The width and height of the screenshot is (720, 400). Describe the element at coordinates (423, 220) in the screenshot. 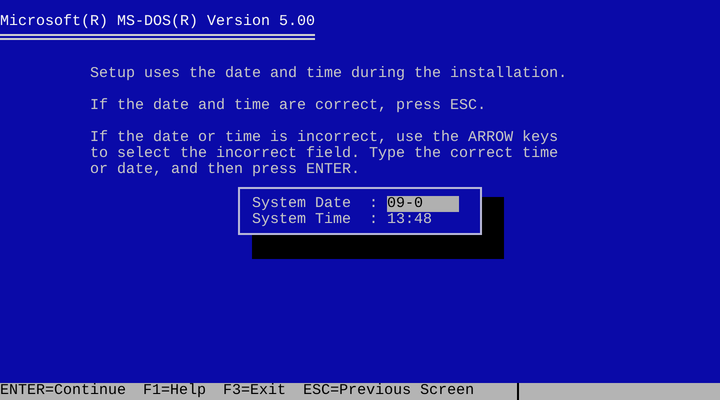

I see `input-field: 13:48` at that location.